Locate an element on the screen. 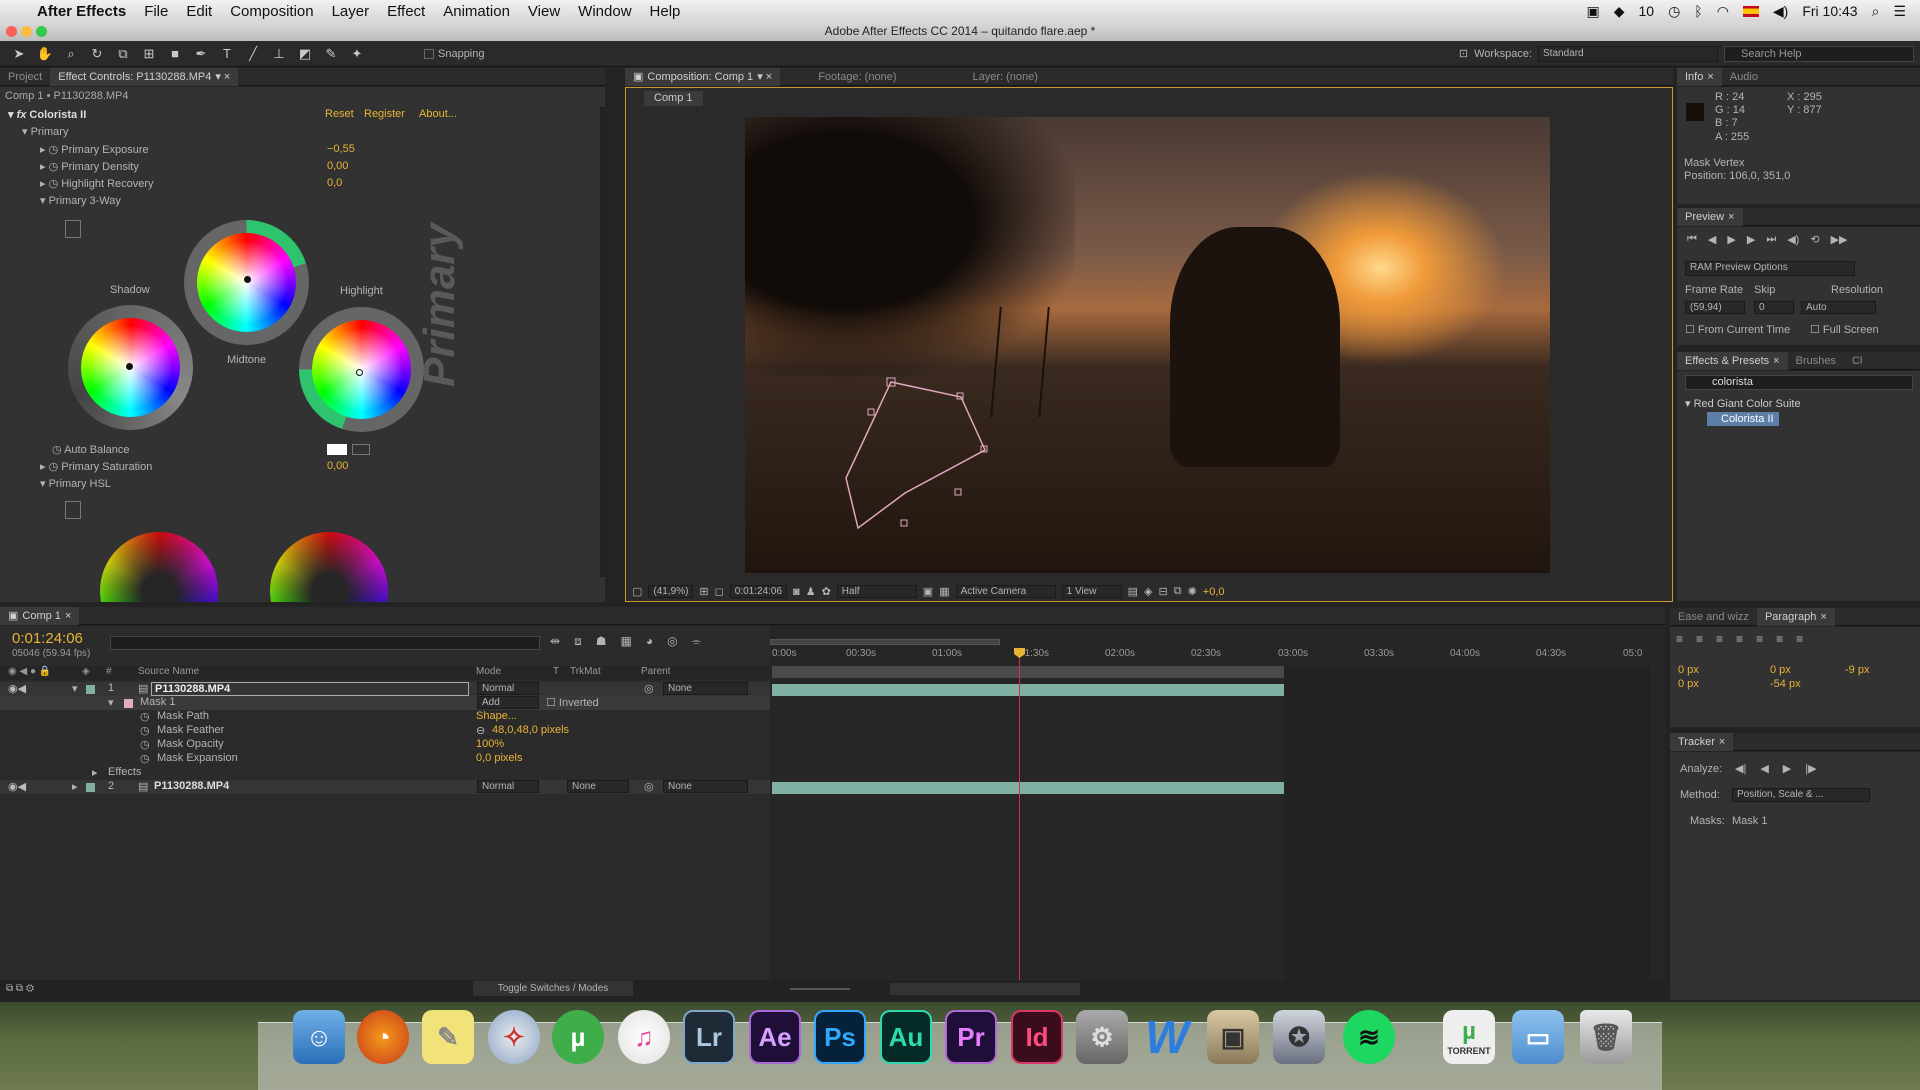 This screenshot has width=1920, height=1090. itunes-icon: ♫ is located at coordinates (644, 1037).